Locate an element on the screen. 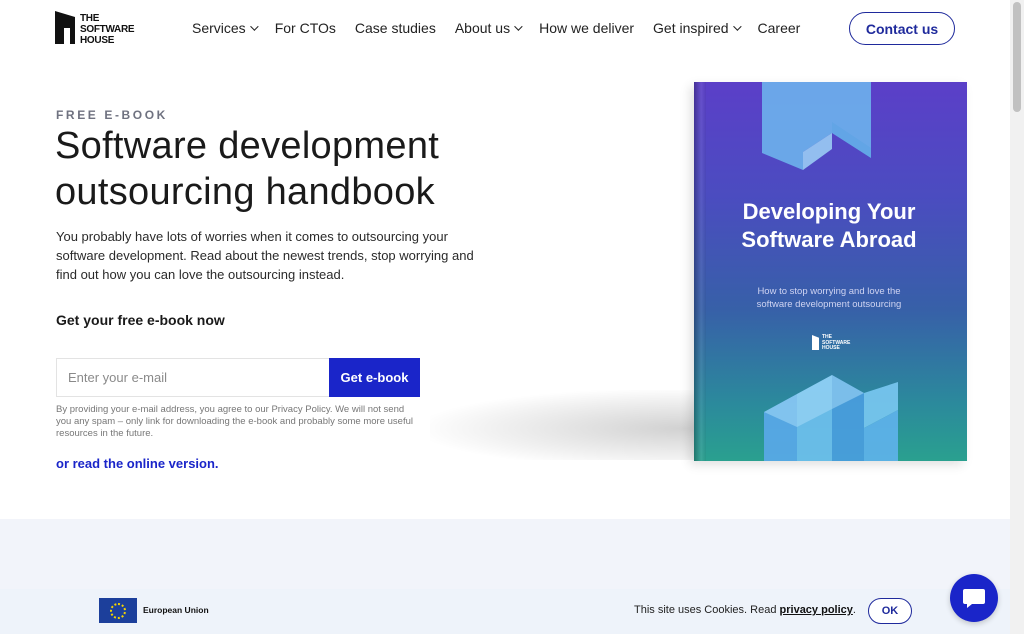 The height and width of the screenshot is (634, 1024). privacy-policy-link: privacy policy is located at coordinates (816, 610).